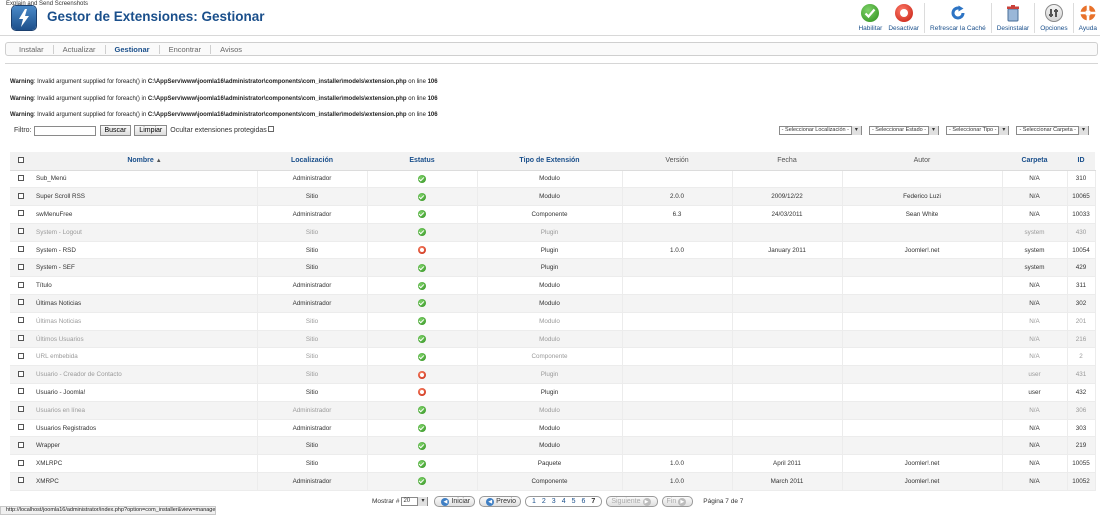 The width and height of the screenshot is (1100, 522). I want to click on column-header-status: Estatus, so click(422, 161).